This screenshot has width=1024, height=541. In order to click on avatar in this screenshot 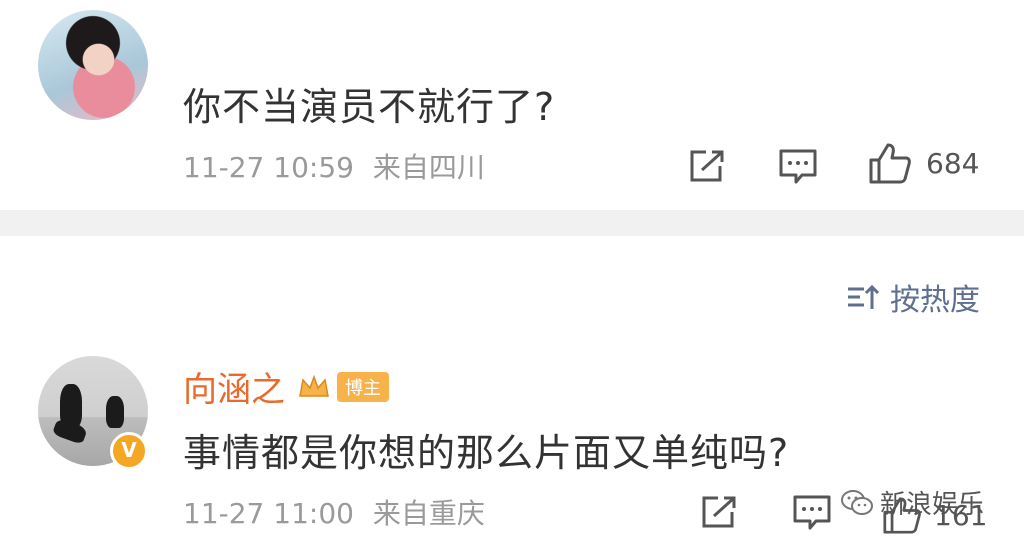, I will do `click(93, 65)`.